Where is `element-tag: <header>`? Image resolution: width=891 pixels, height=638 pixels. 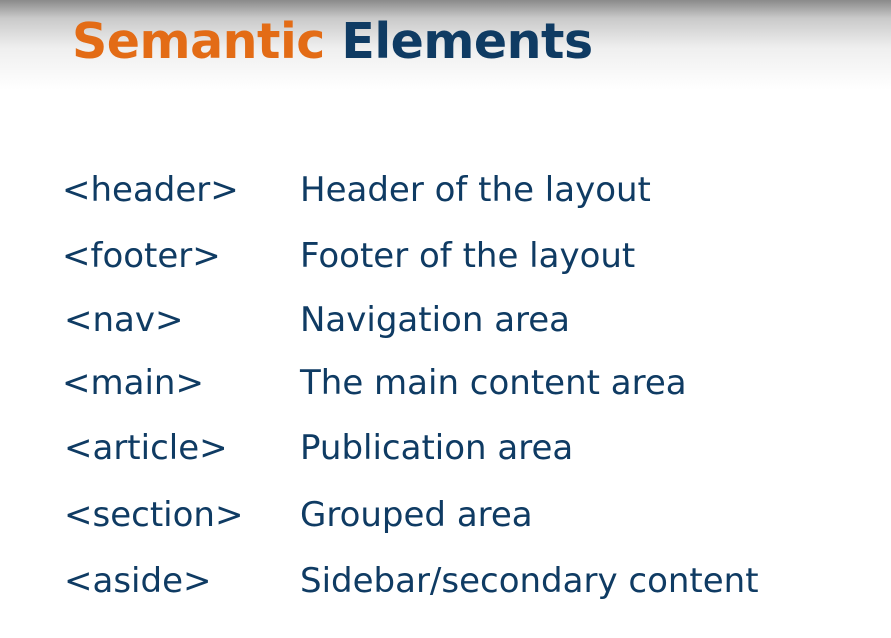
element-tag: <header> is located at coordinates (150, 190).